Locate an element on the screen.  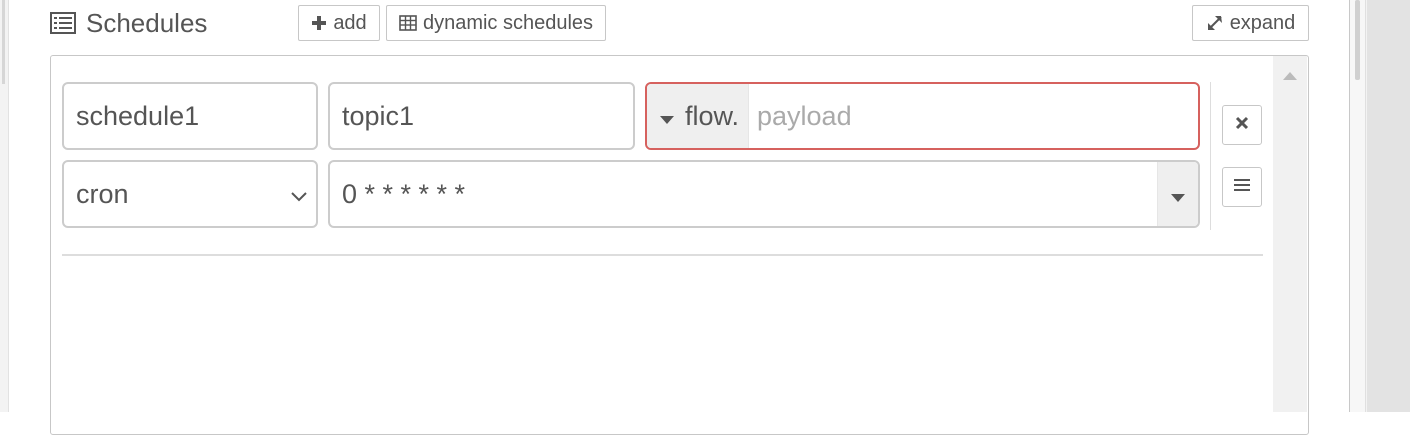
list-scrollbar is located at coordinates (1290, 234).